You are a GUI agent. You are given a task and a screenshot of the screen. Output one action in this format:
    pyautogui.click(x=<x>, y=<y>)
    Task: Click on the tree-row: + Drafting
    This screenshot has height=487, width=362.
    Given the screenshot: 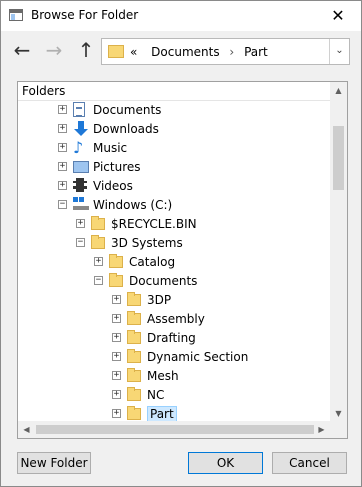 What is the action you would take?
    pyautogui.click(x=174, y=338)
    